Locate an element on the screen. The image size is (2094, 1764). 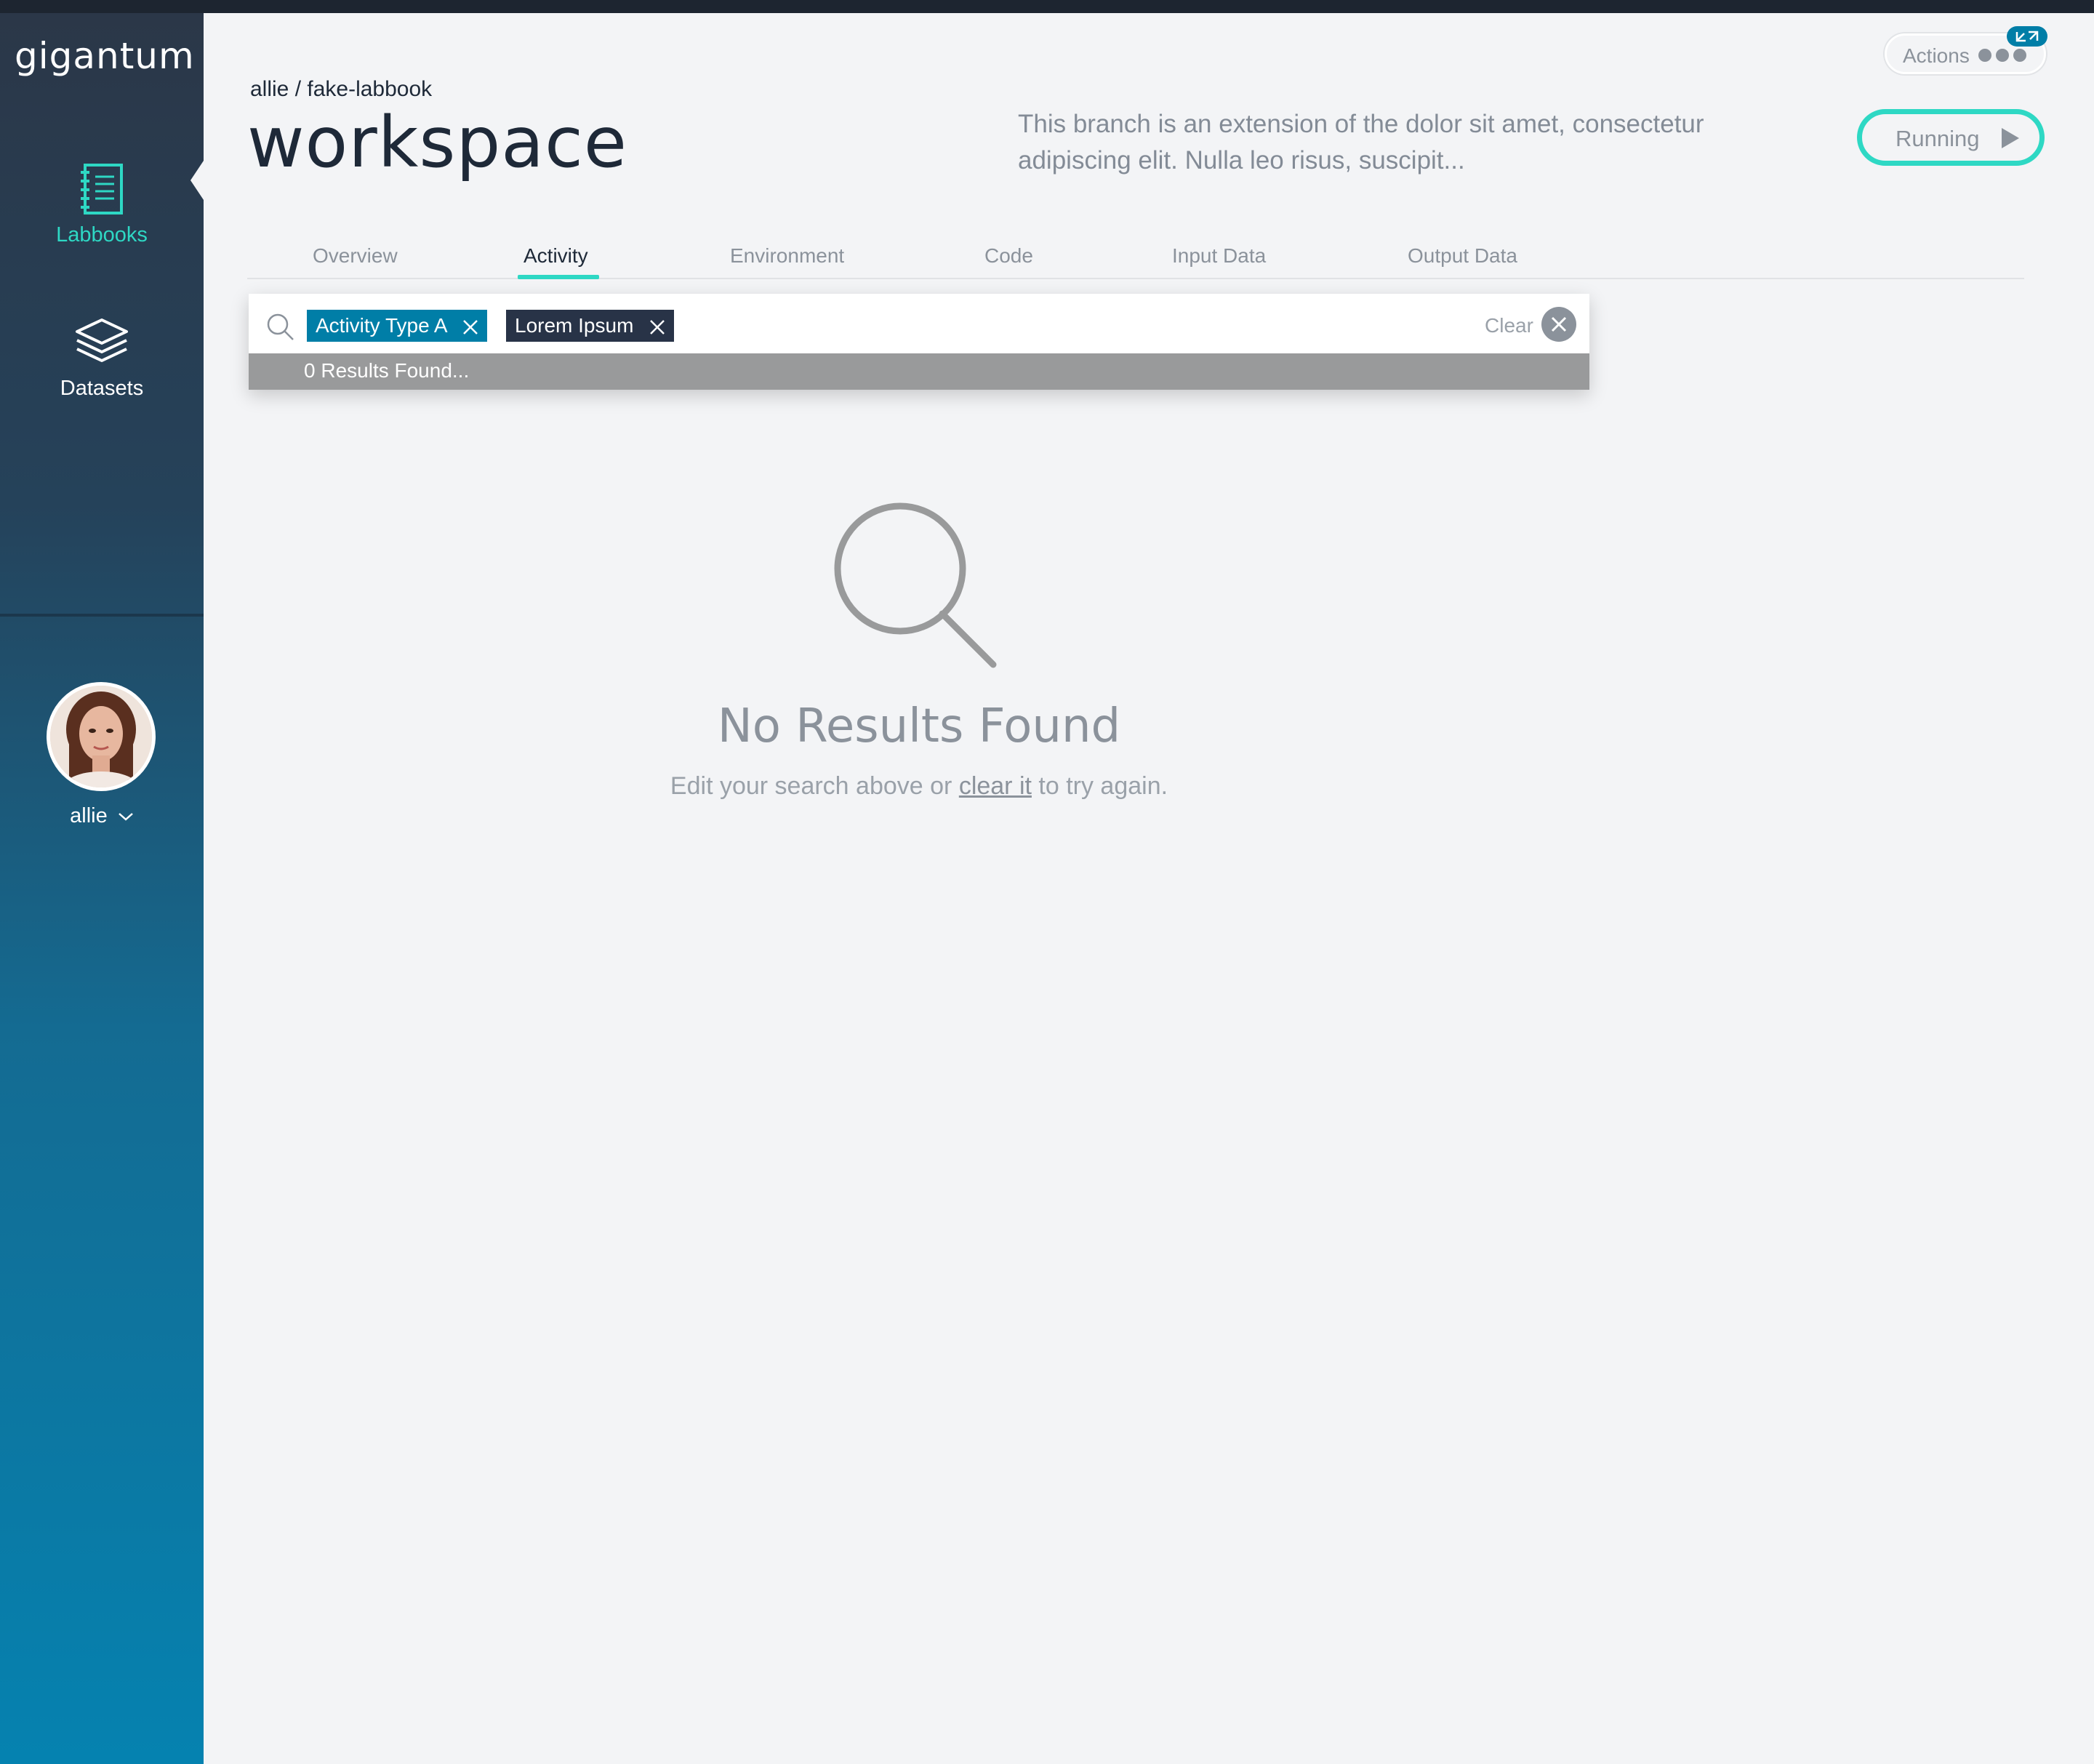
tab-overview: Overview is located at coordinates (355, 256).